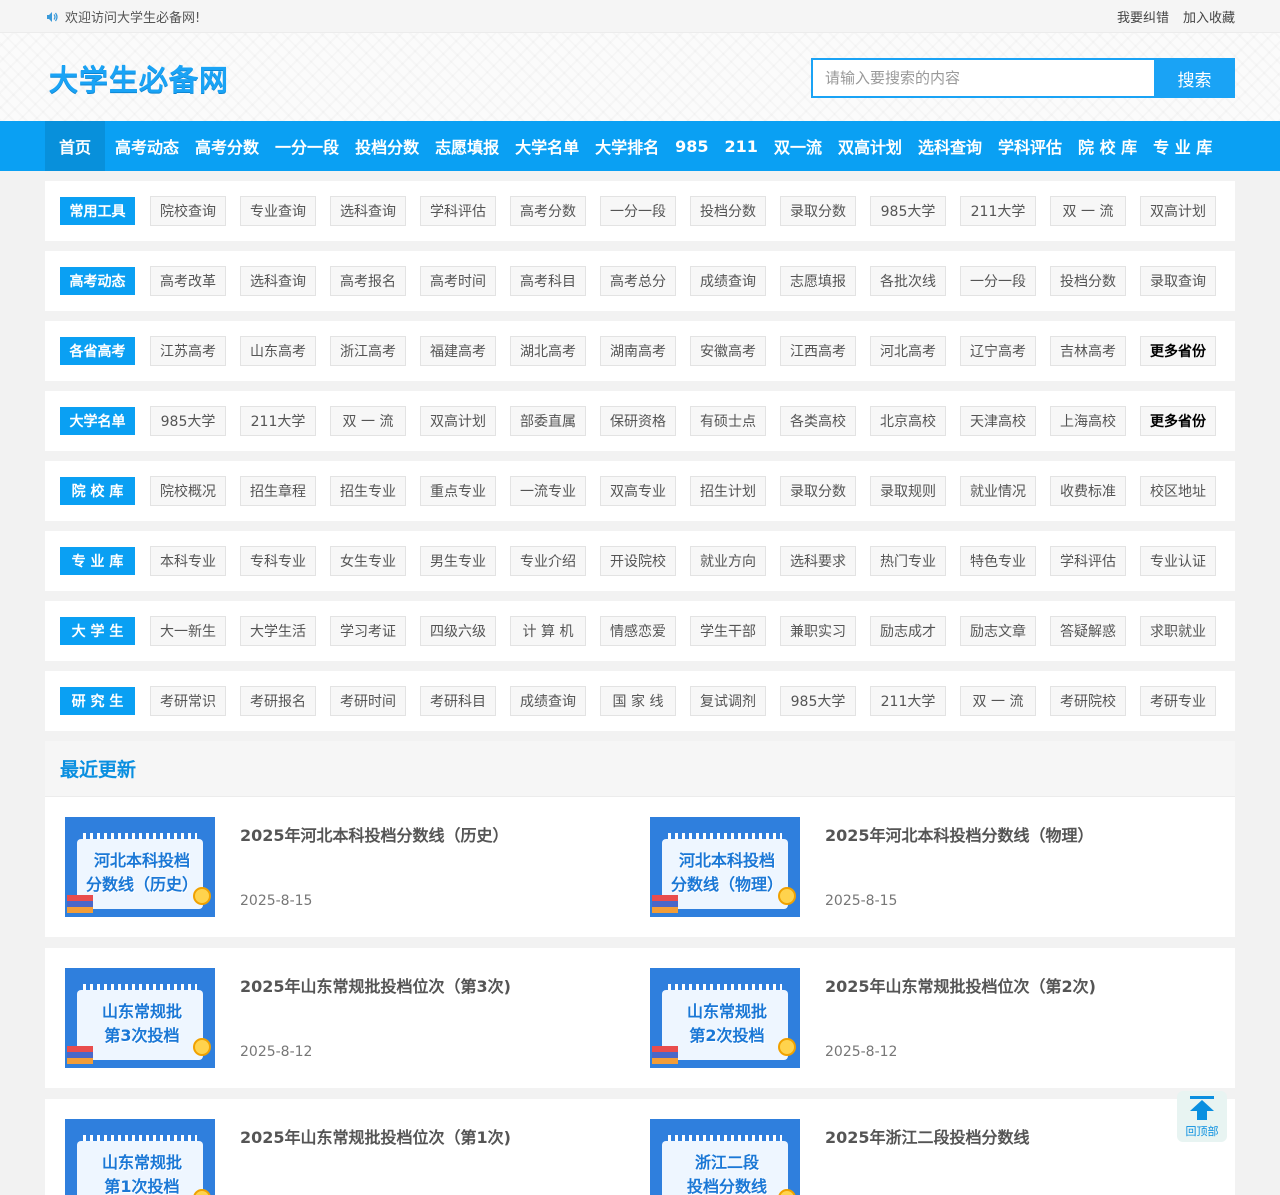 Image resolution: width=1280 pixels, height=1195 pixels. Describe the element at coordinates (1182, 146) in the screenshot. I see `nav-item: 专 业 库` at that location.